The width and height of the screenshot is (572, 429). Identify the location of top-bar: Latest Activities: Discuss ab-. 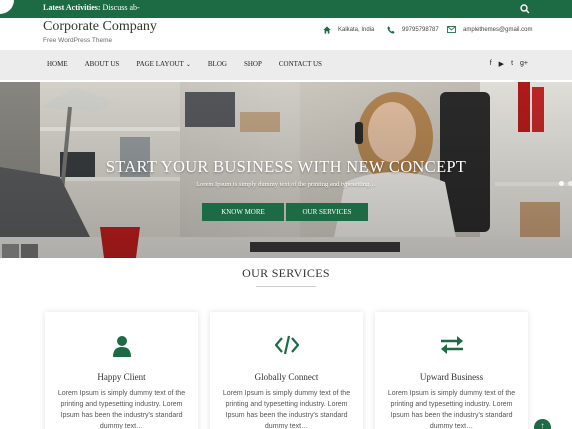
(286, 9).